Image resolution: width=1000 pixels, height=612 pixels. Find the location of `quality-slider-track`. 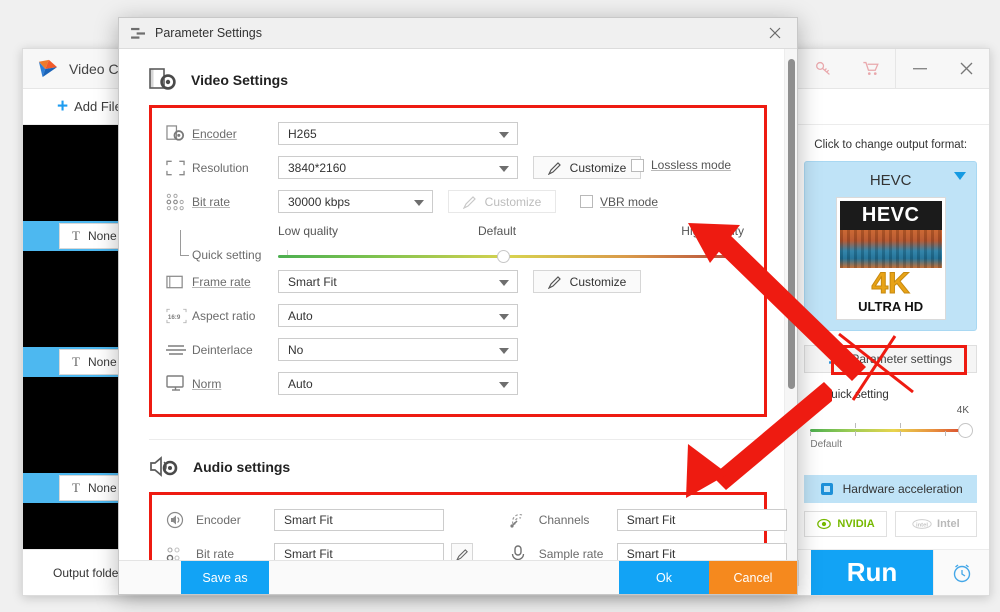

quality-slider-track is located at coordinates (511, 256).